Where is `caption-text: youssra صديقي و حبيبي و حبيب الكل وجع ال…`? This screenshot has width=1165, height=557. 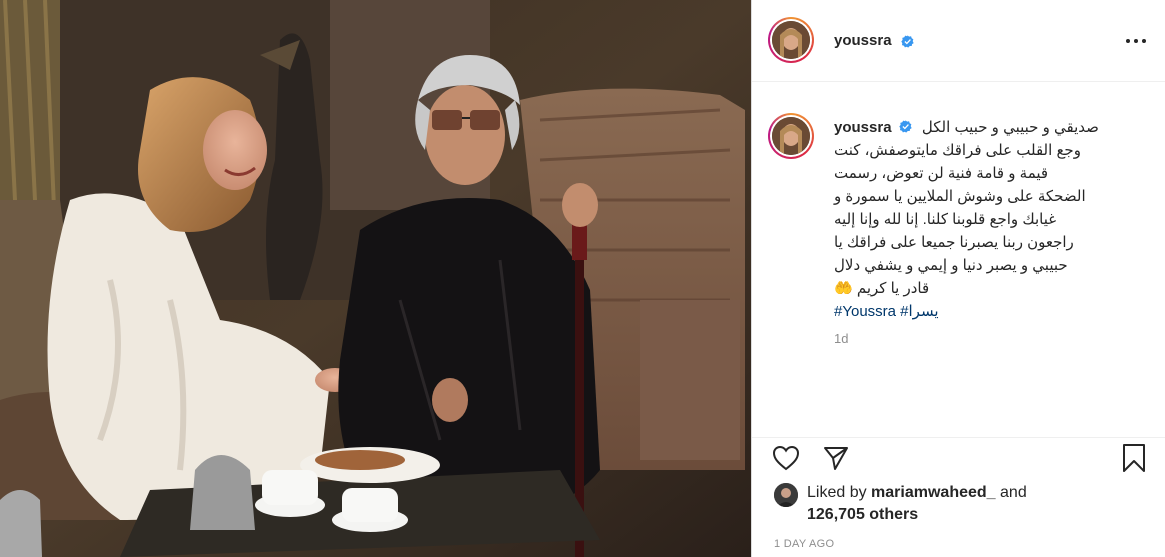 caption-text: youssra صديقي و حبيبي و حبيب الكل وجع ال… is located at coordinates (991, 219).